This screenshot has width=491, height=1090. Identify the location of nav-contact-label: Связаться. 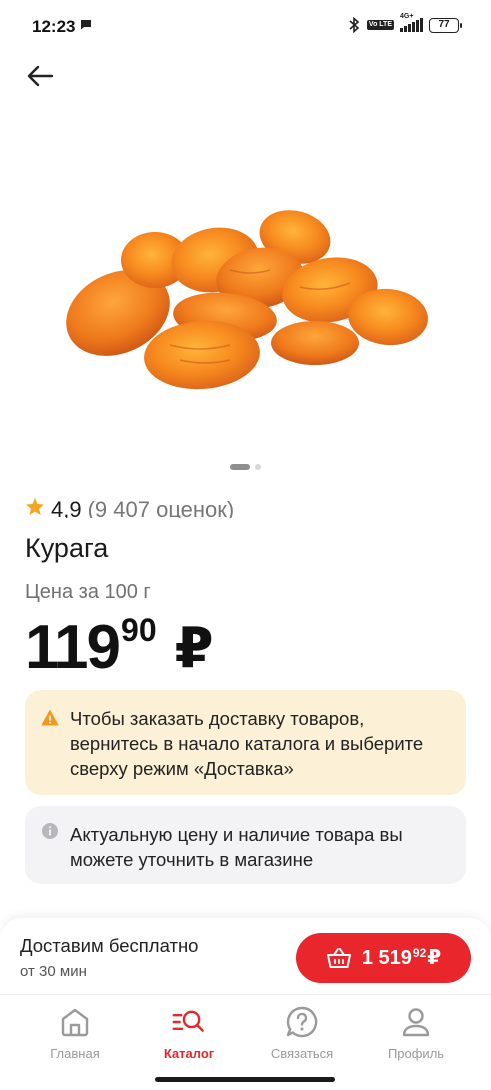
(302, 1053).